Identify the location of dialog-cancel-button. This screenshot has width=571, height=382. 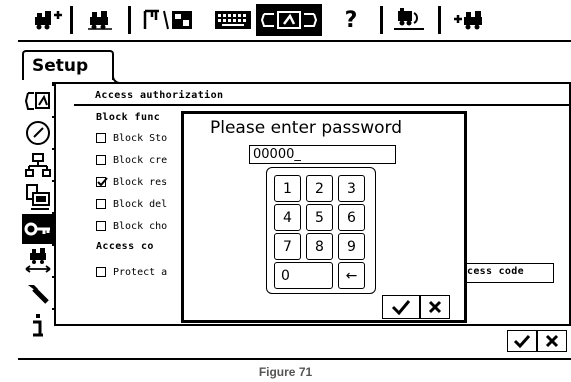
(435, 307).